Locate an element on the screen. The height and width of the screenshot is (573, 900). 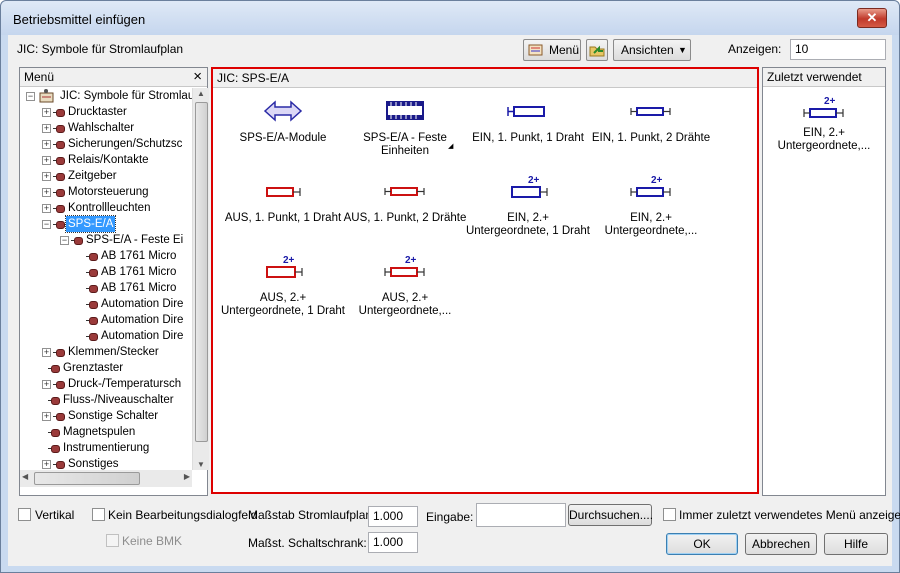
tree-item: + Drucktaster is located at coordinates (106, 112).